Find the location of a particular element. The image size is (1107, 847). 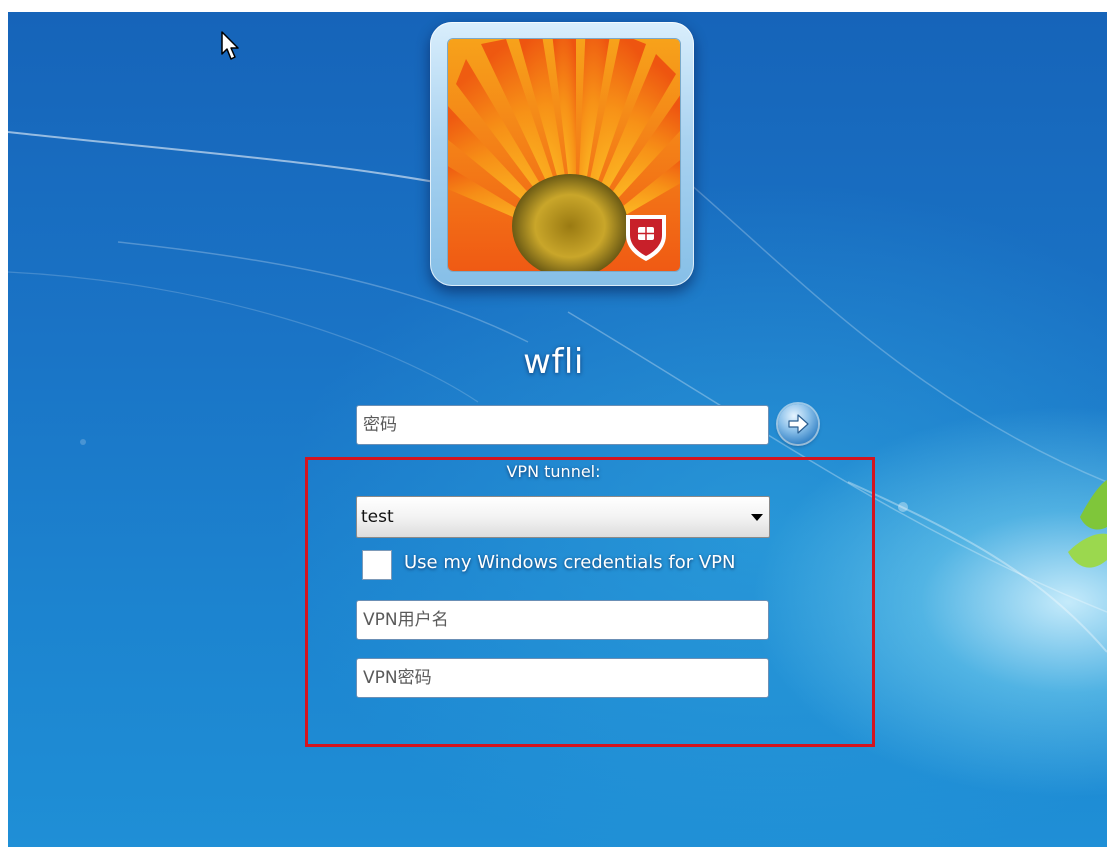

user-avatar is located at coordinates (564, 155).